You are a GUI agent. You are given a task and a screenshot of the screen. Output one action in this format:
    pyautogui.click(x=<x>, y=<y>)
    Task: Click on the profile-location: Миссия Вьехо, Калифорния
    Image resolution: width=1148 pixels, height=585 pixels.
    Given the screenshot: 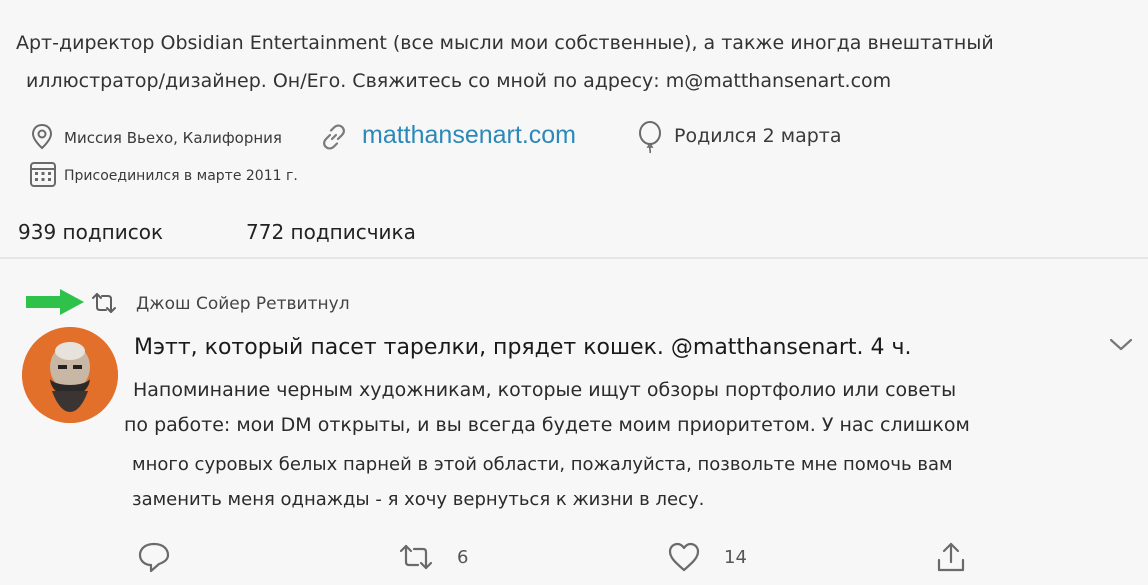 What is the action you would take?
    pyautogui.click(x=173, y=138)
    